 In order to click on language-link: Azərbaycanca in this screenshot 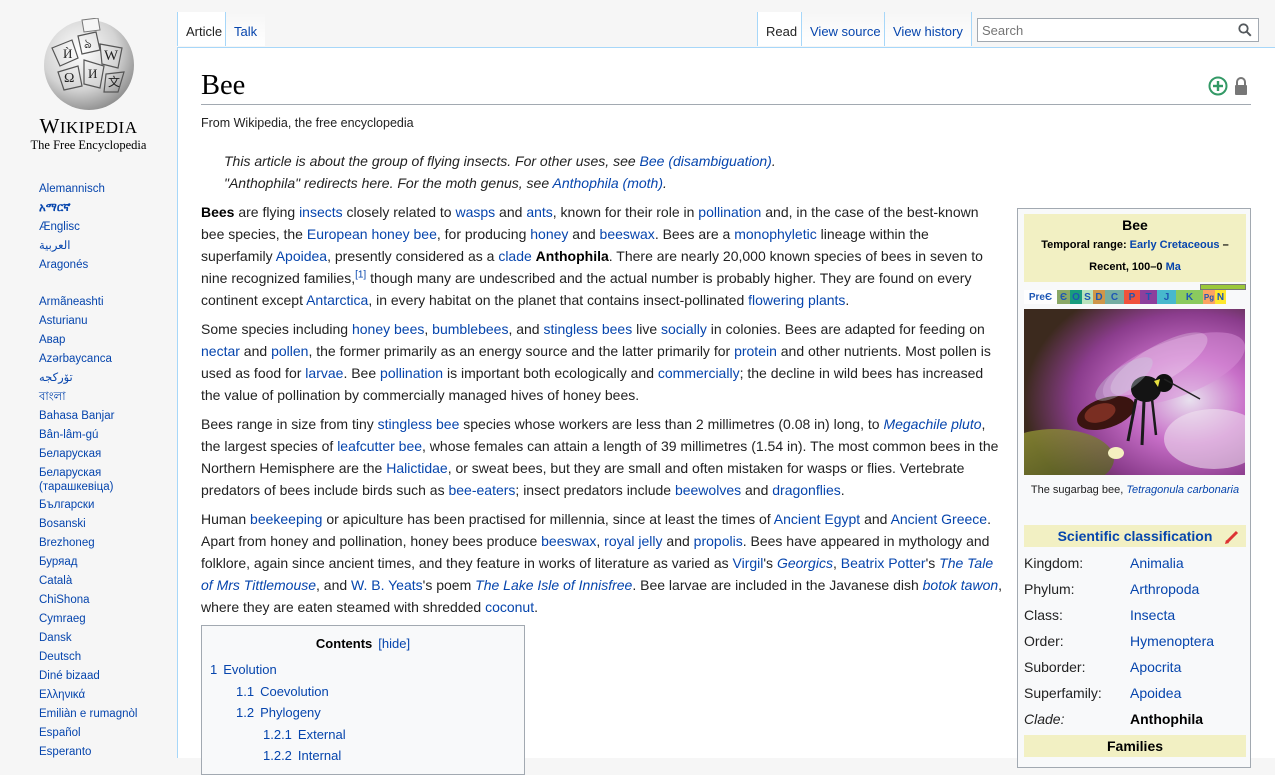, I will do `click(108, 361)`.